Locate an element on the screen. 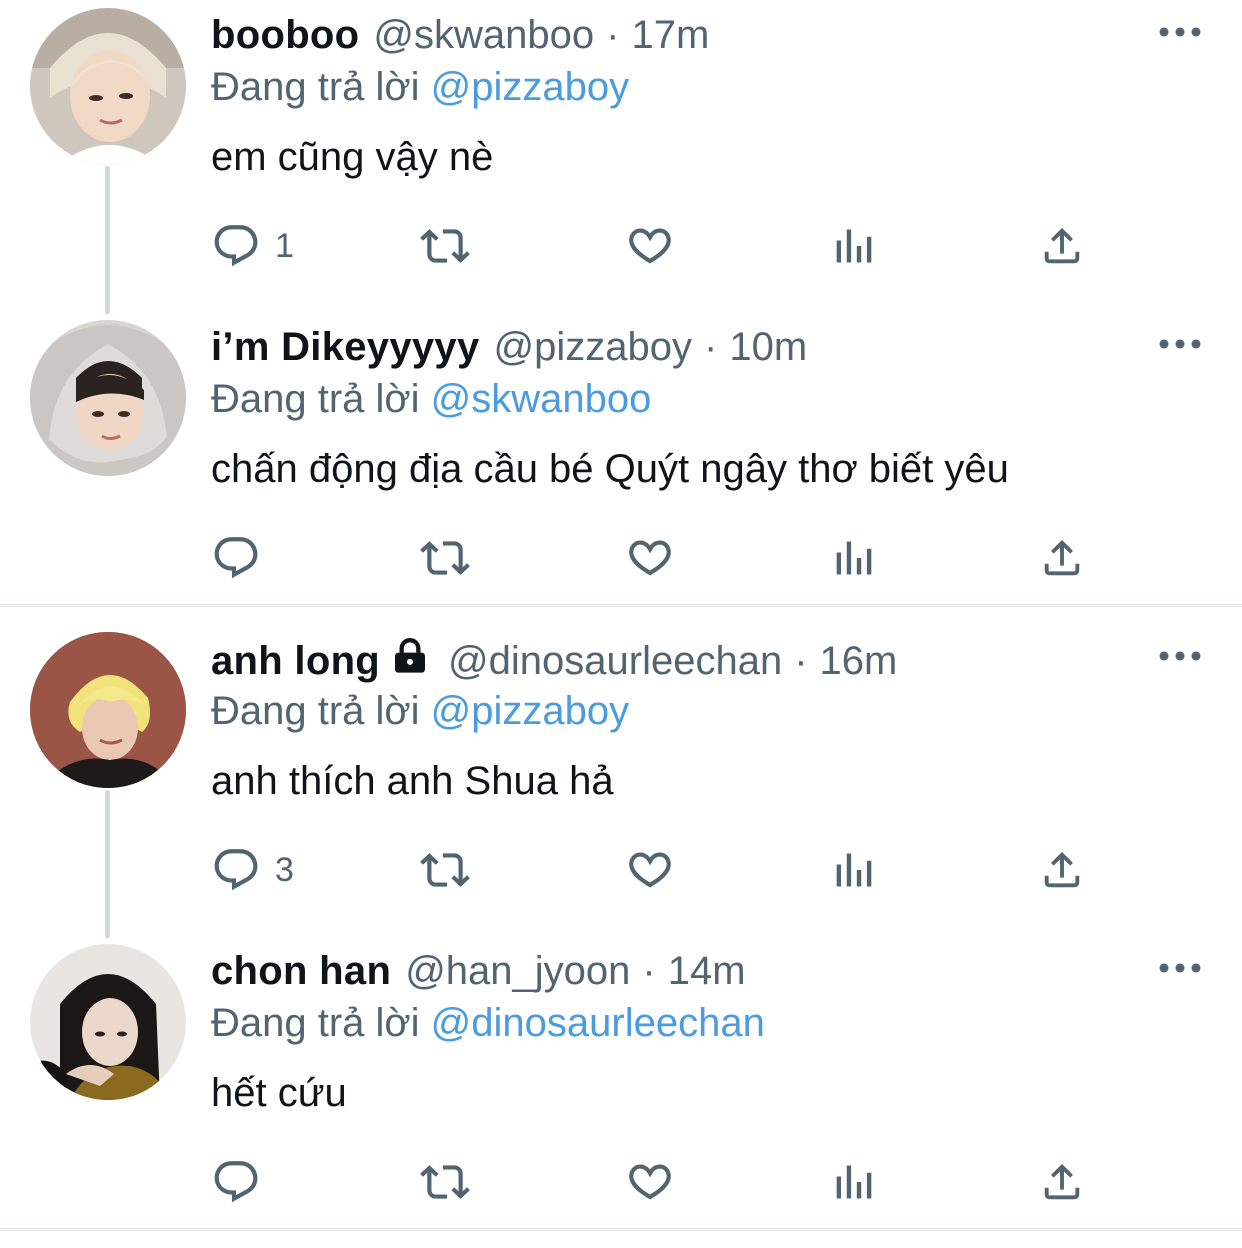 This screenshot has width=1242, height=1248. timestamp: 14m is located at coordinates (707, 971).